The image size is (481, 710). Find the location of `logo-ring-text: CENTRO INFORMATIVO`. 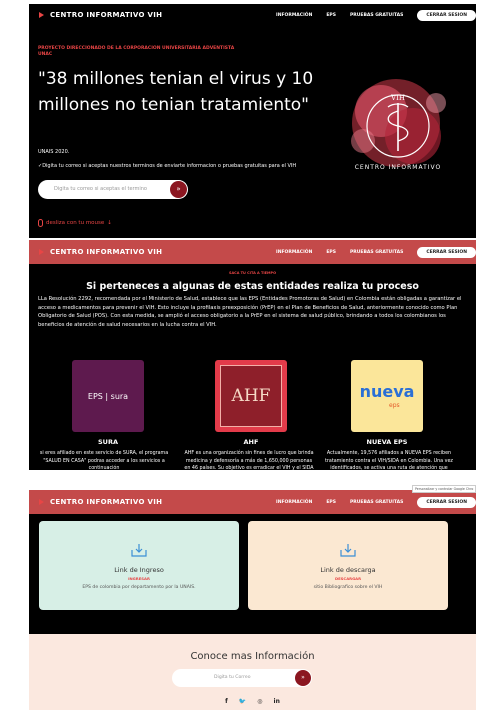

logo-ring-text: CENTRO INFORMATIVO is located at coordinates (398, 167).